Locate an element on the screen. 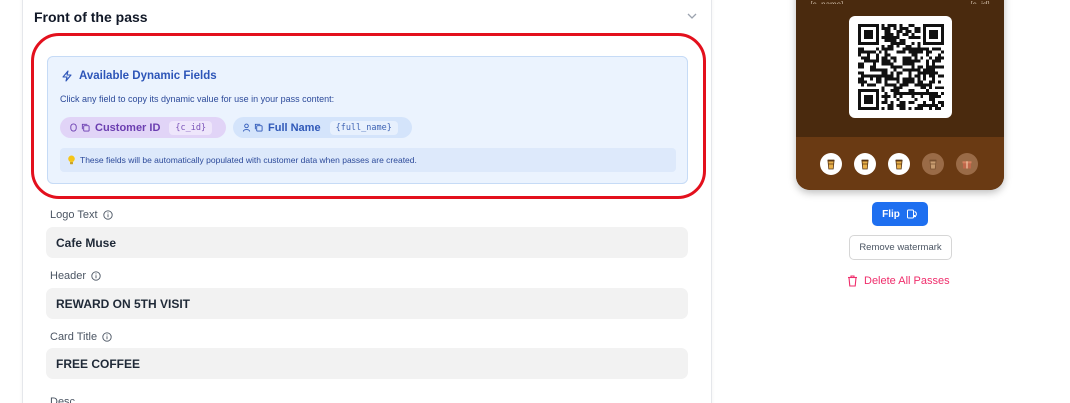 Image resolution: width=1070 pixels, height=403 pixels. user-icon is located at coordinates (246, 127).